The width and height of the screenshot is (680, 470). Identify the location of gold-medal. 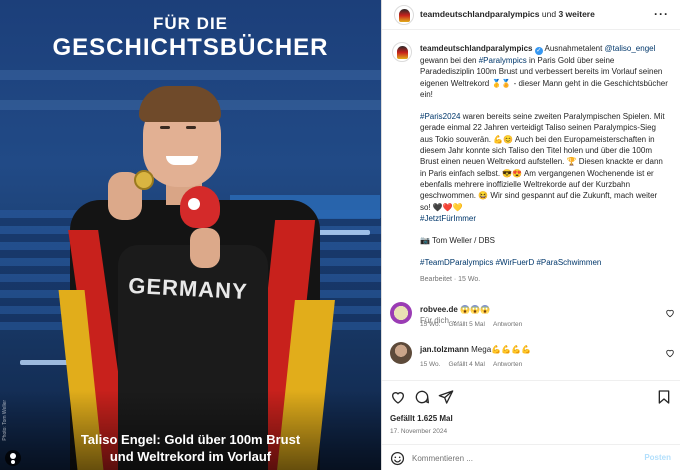
(144, 180).